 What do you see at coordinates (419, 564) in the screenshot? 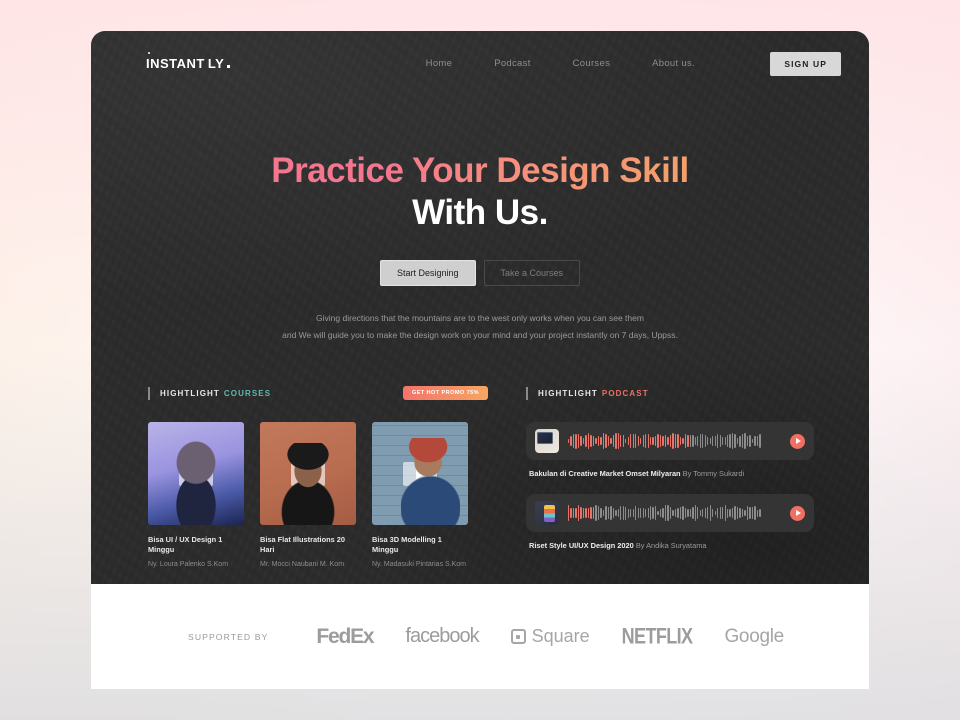
I see `course-author: Ny. Madasuki Pintarias S.Kom` at bounding box center [419, 564].